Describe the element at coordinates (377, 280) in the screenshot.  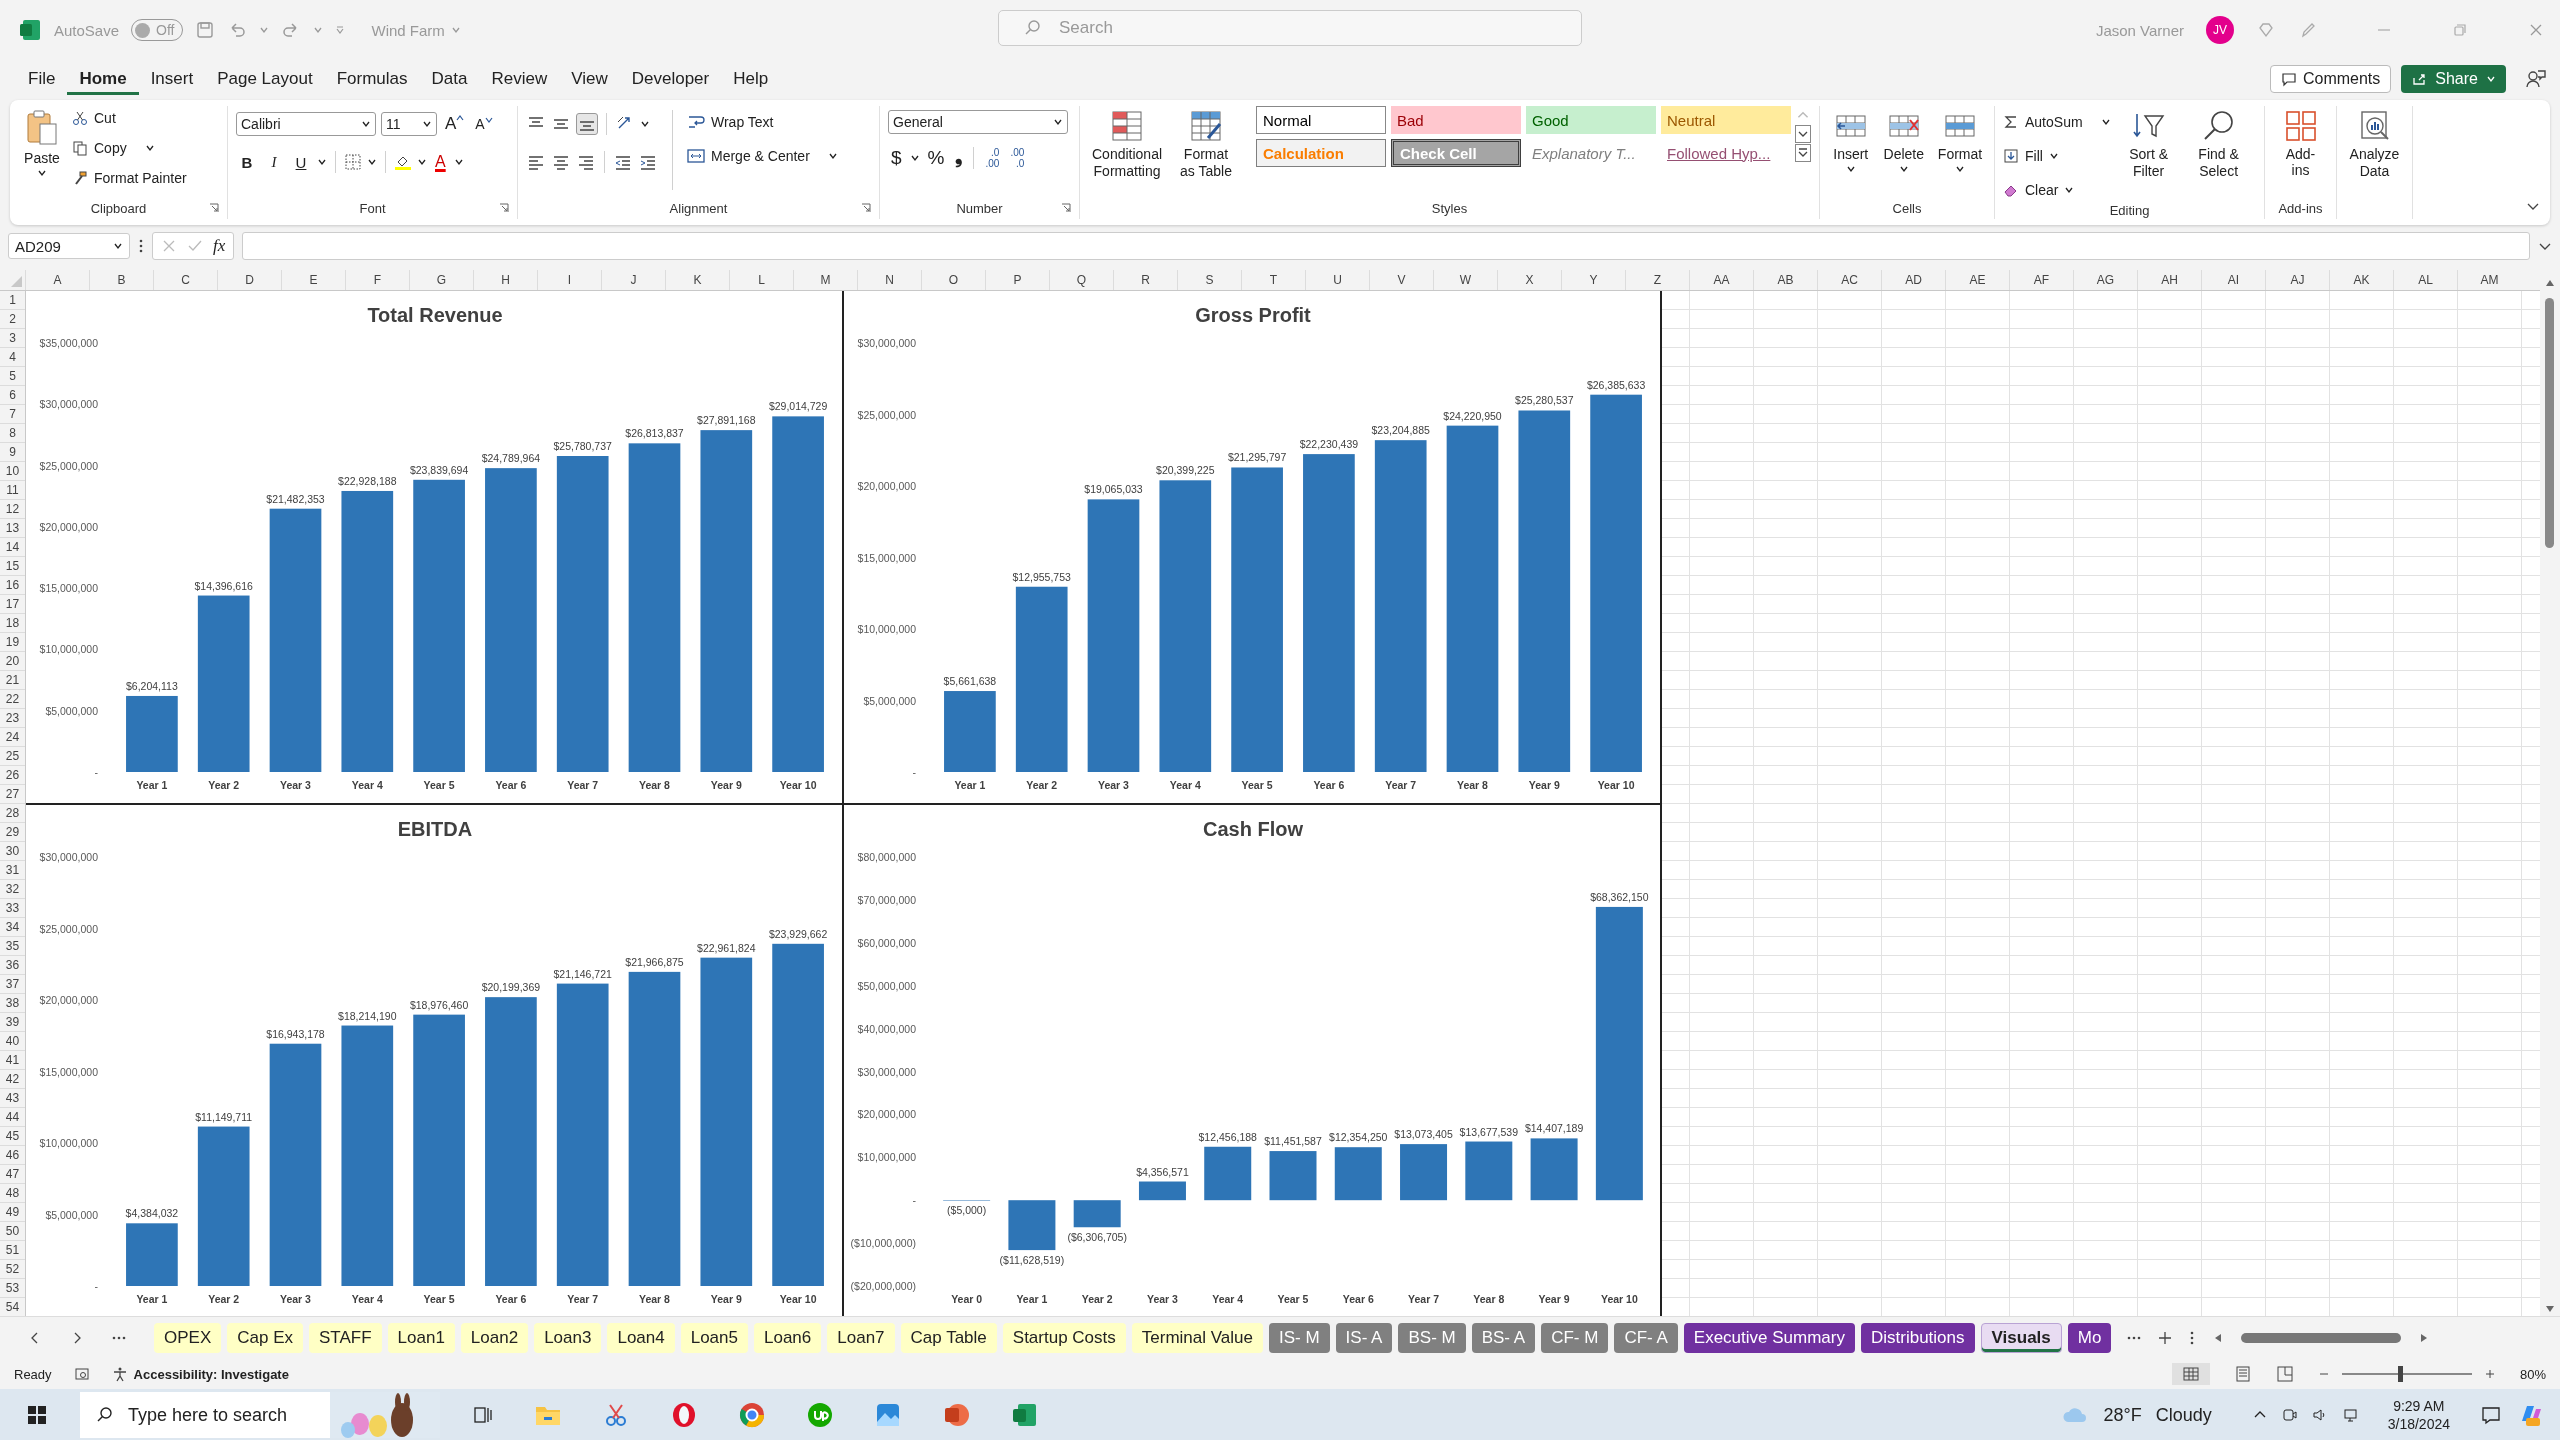
I see `column-header: F` at that location.